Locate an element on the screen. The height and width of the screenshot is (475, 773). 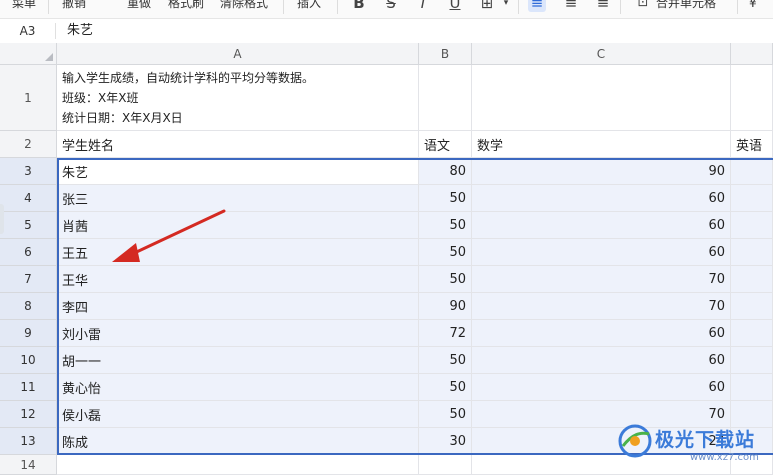
merge-cells-icon: ⊡ is located at coordinates (643, 6).